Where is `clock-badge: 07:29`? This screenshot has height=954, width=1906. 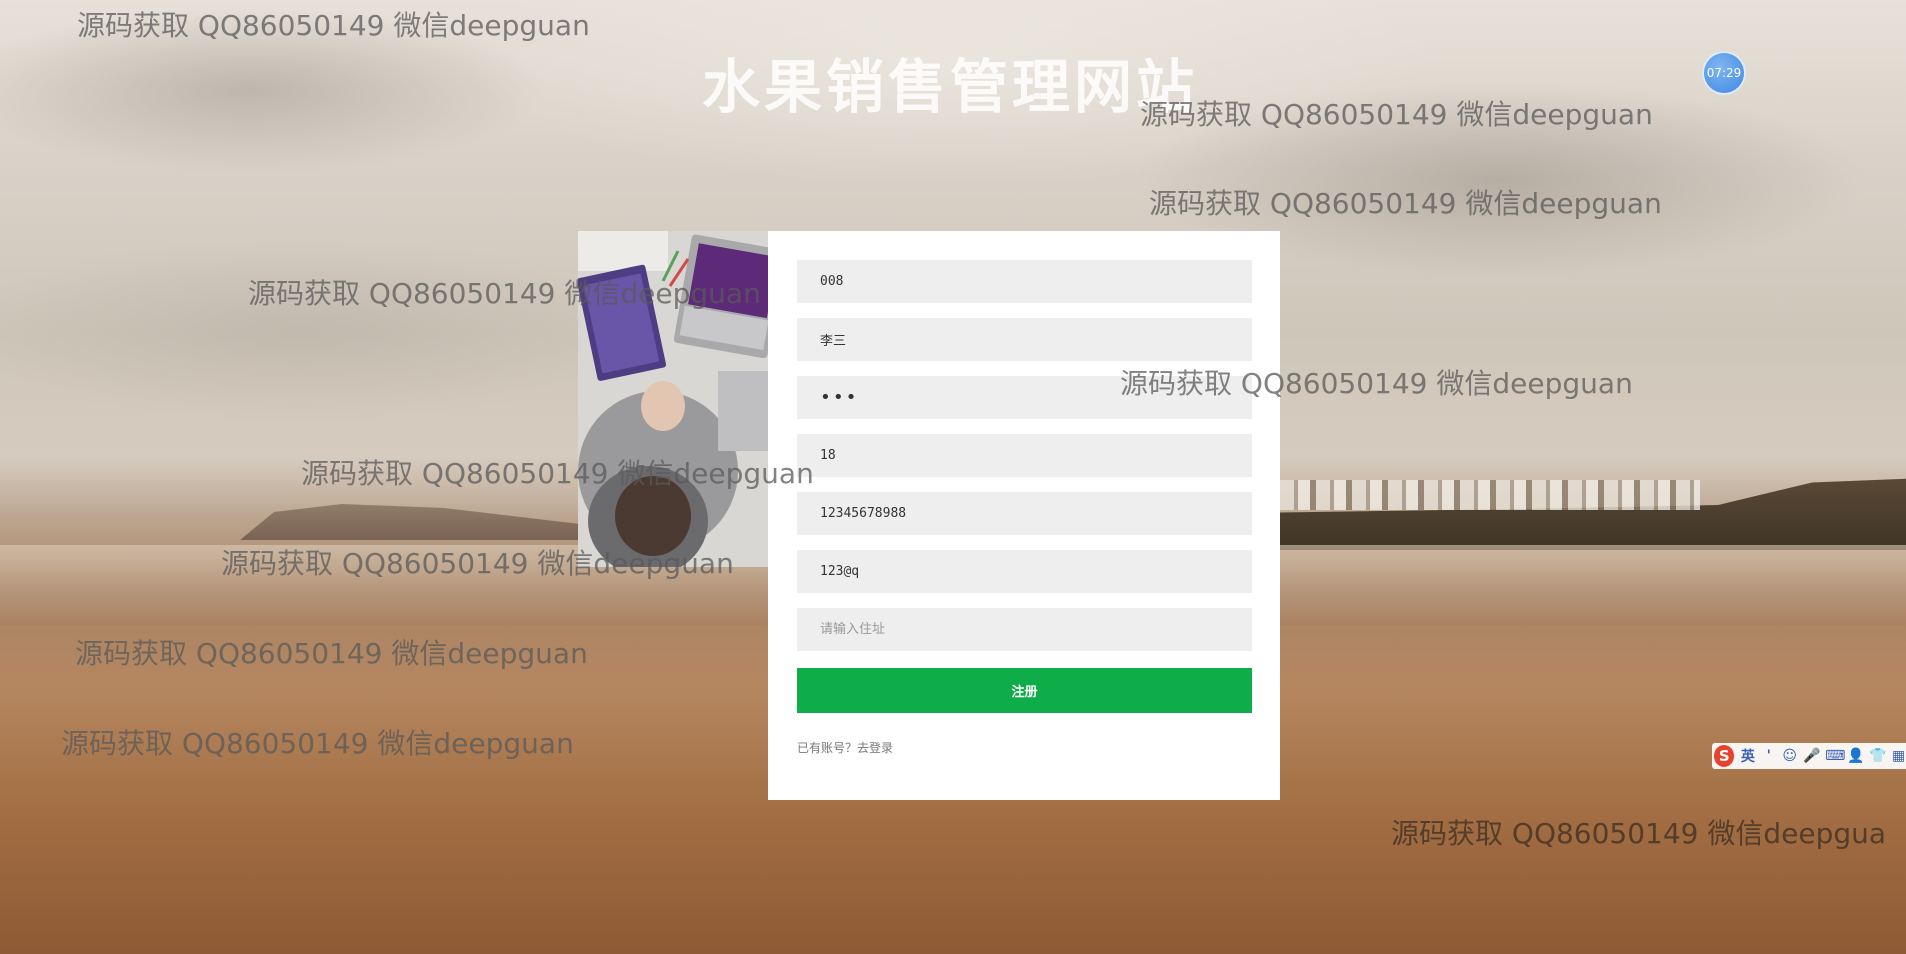
clock-badge: 07:29 is located at coordinates (1724, 73).